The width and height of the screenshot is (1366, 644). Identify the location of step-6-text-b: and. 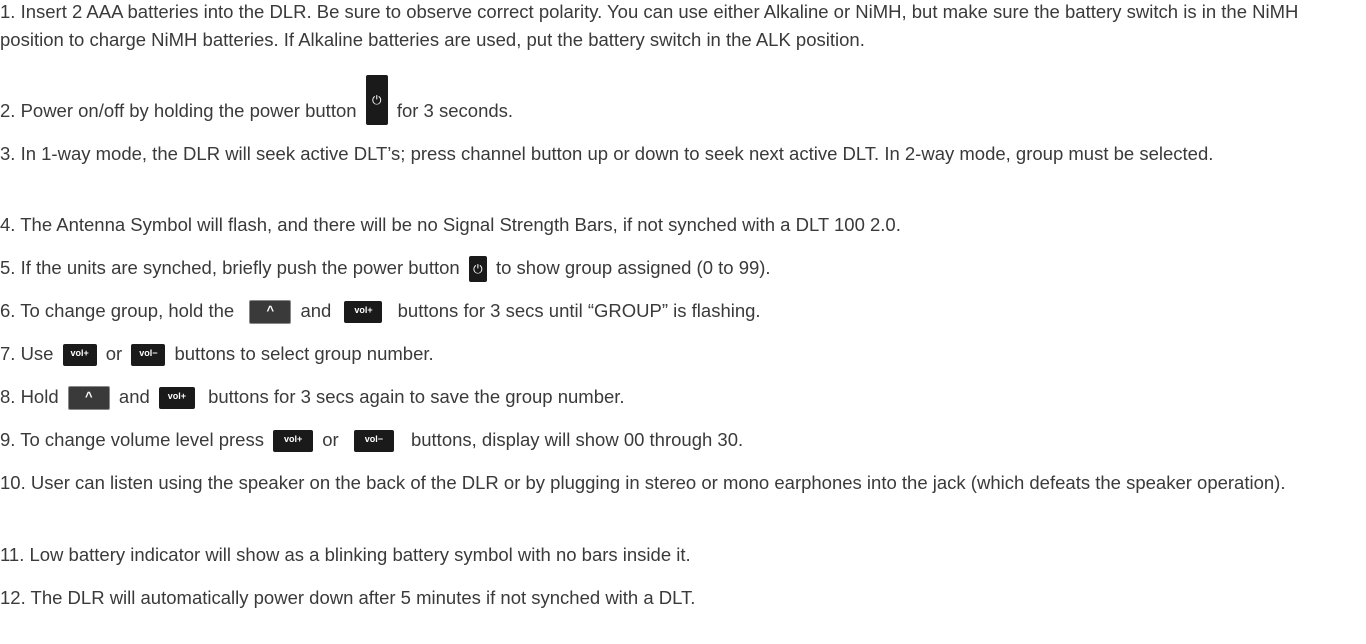
(316, 310).